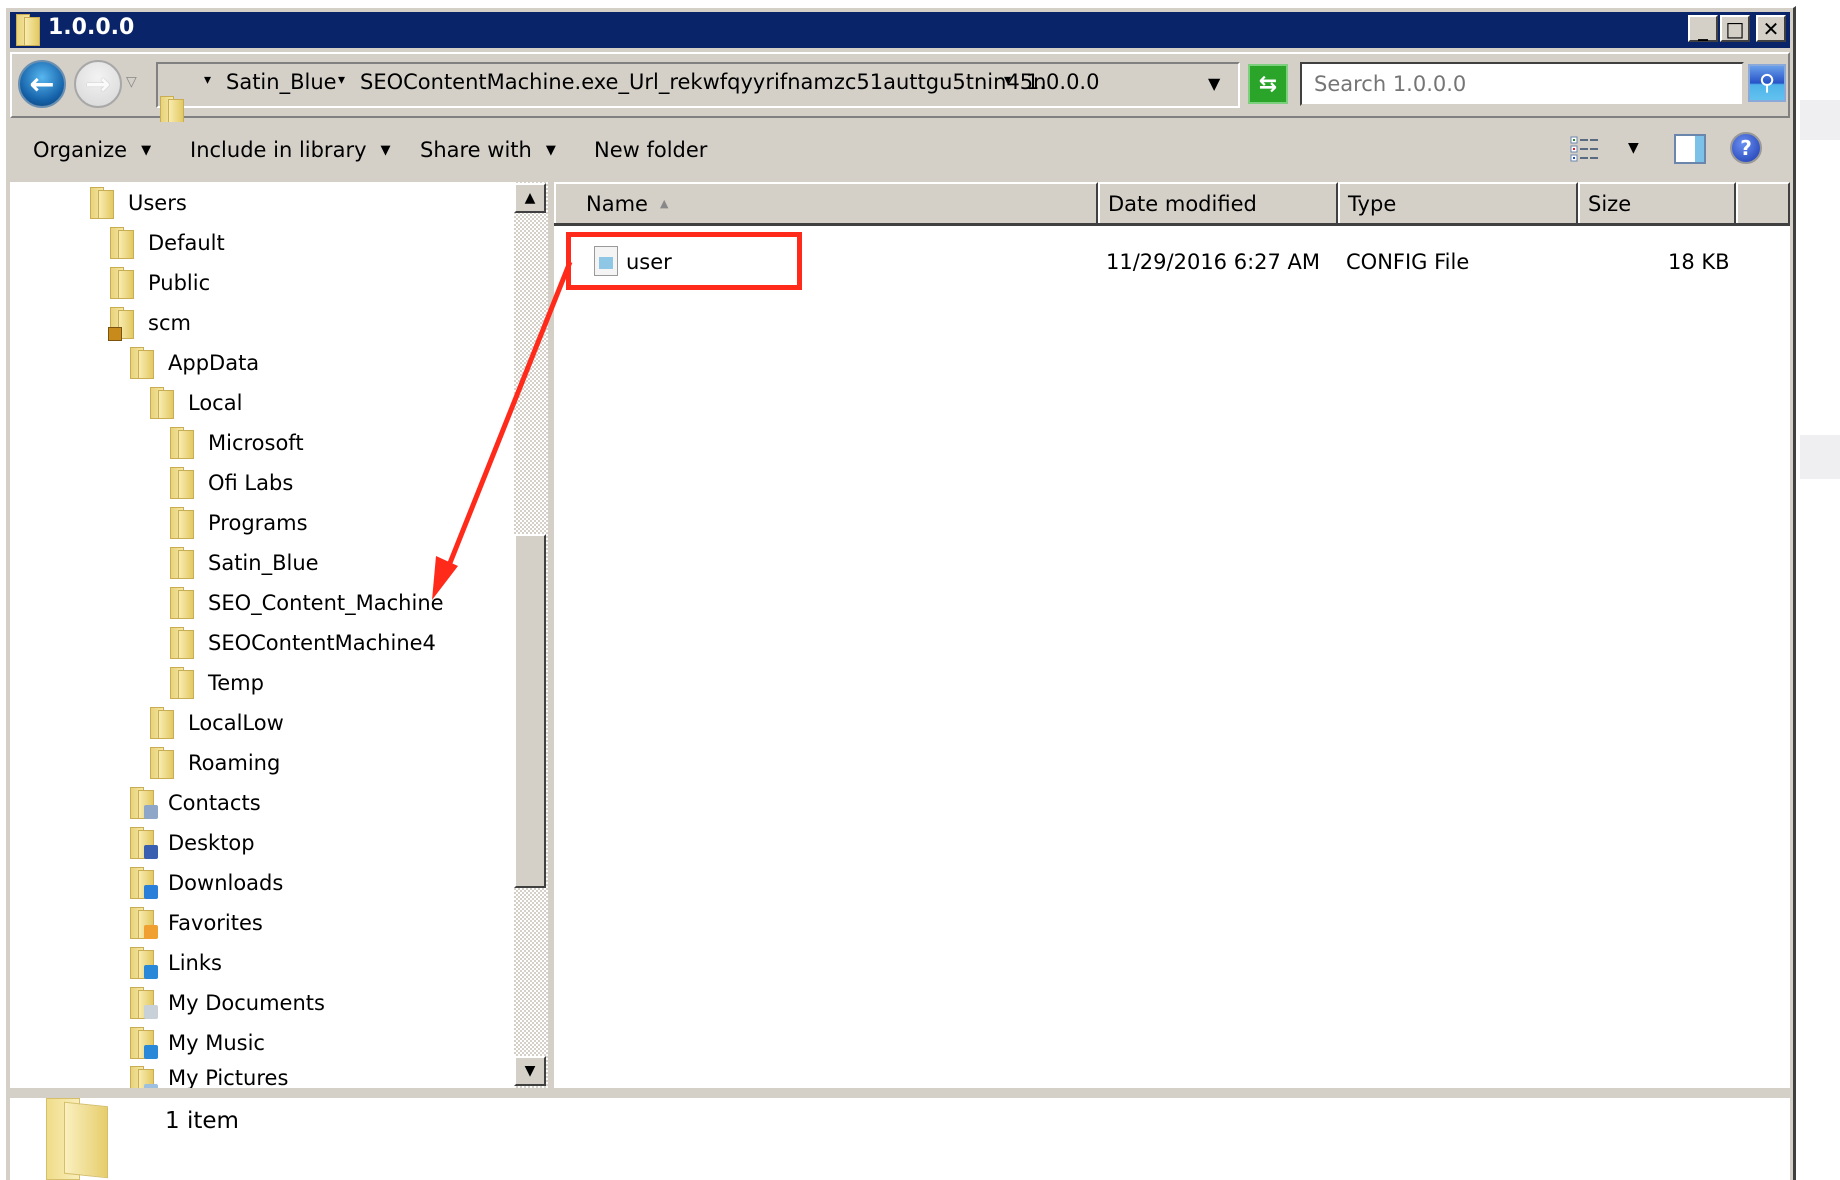  I want to click on tree-item-label: Default, so click(186, 243).